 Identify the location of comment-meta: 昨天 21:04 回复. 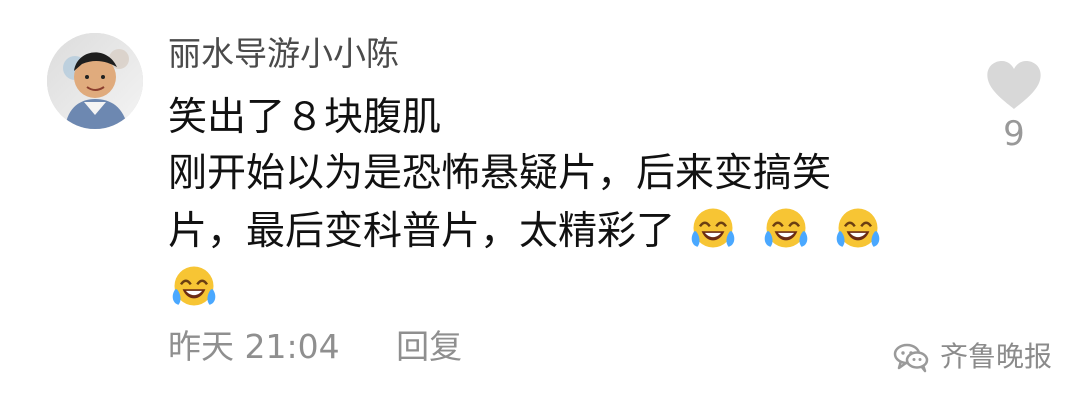
(315, 347).